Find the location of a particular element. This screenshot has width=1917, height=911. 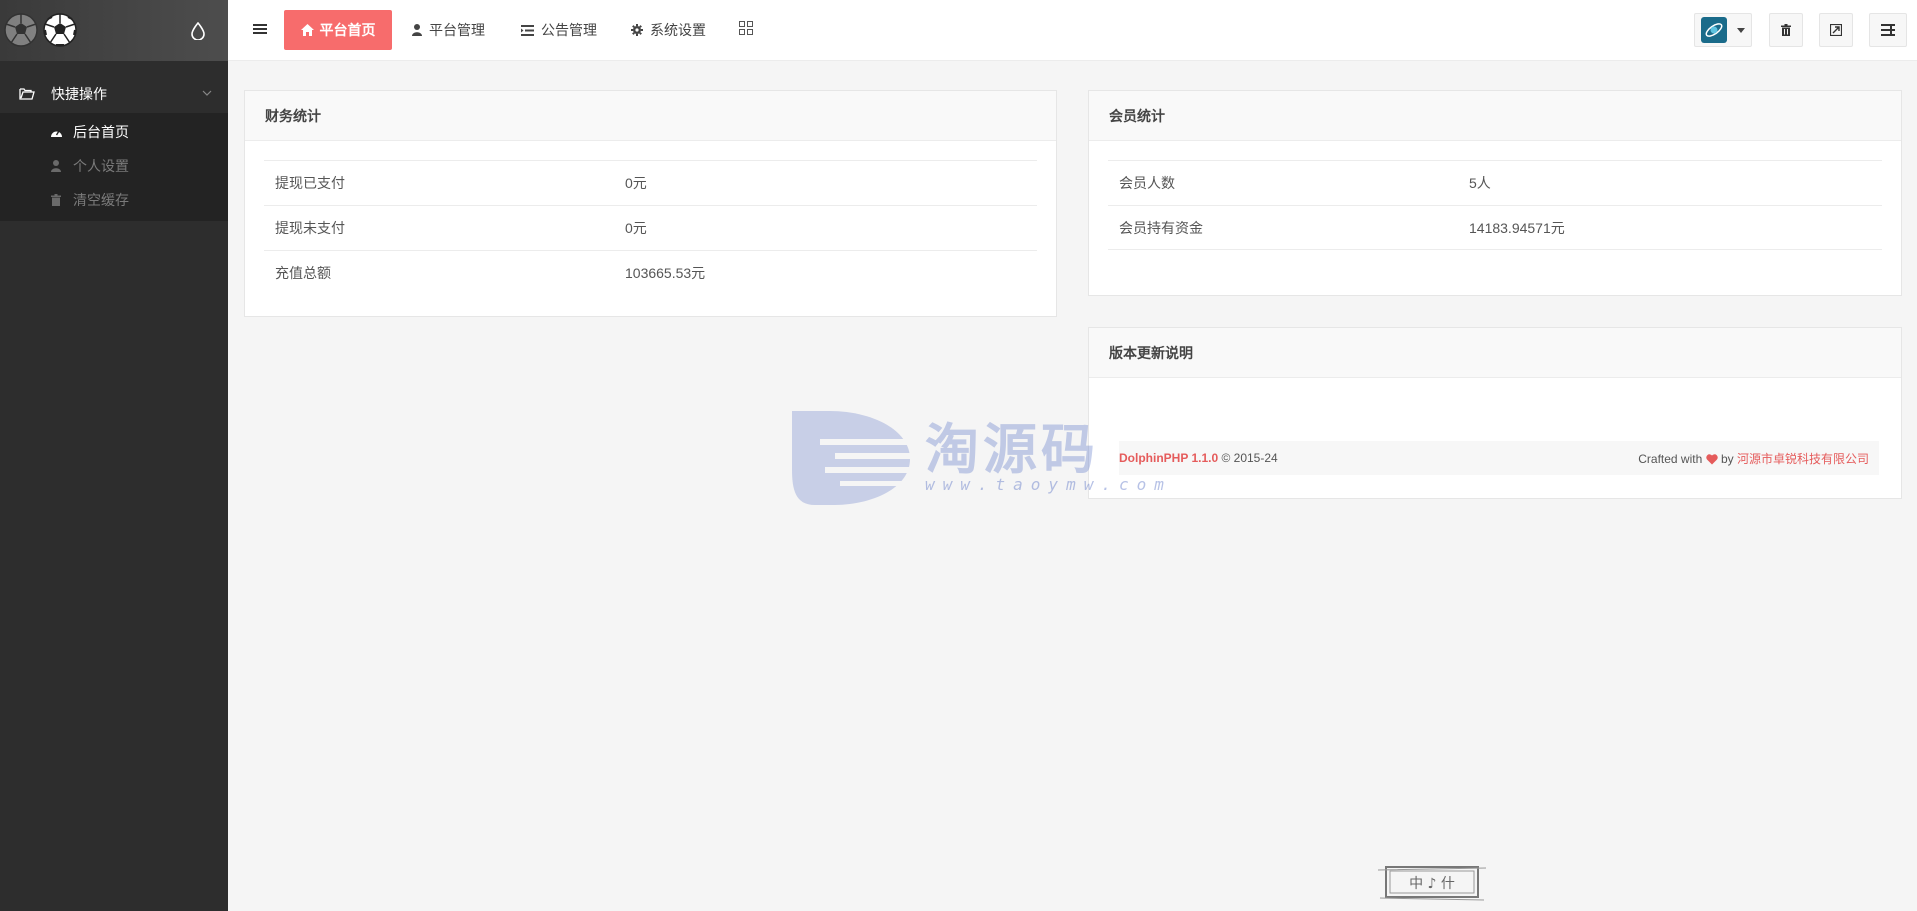

sidebar-item-label: 个人设置 is located at coordinates (101, 166).